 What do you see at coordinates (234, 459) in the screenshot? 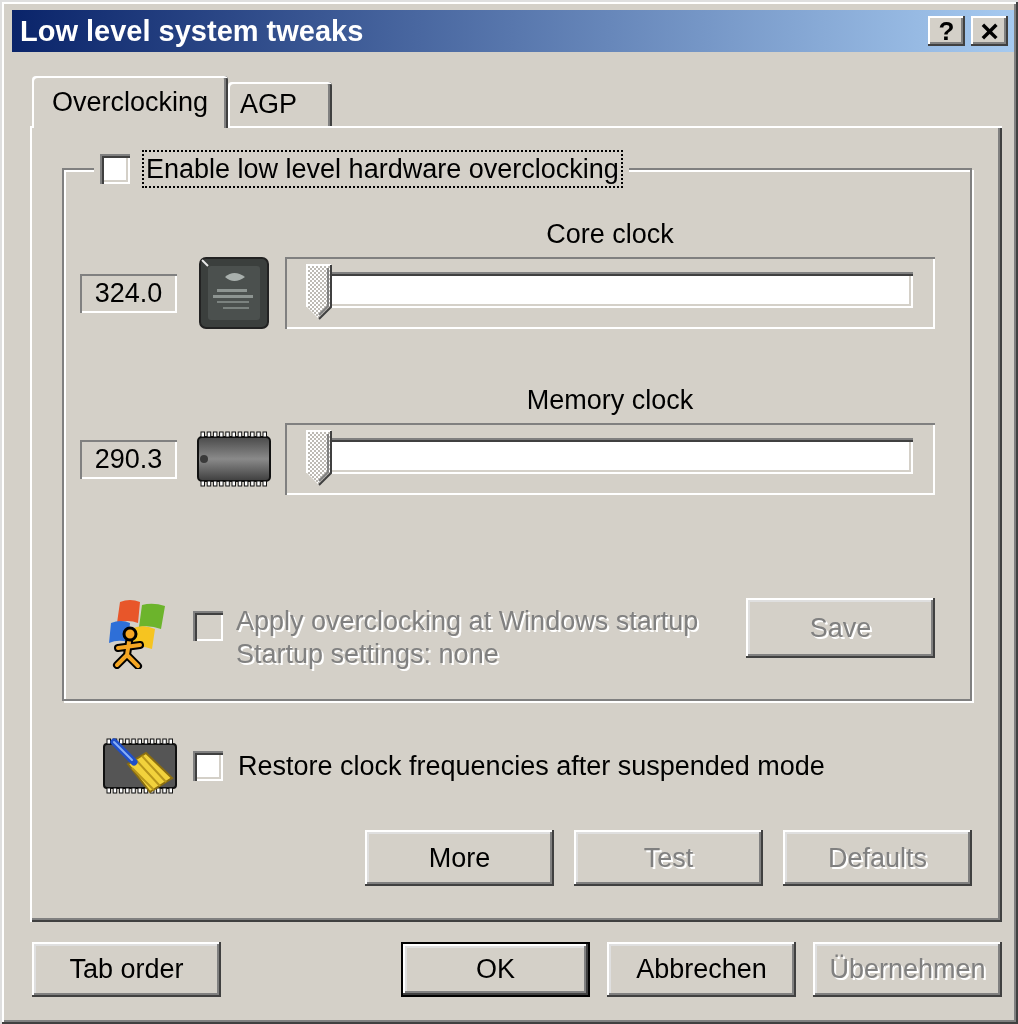
I see `memory-chip-icon` at bounding box center [234, 459].